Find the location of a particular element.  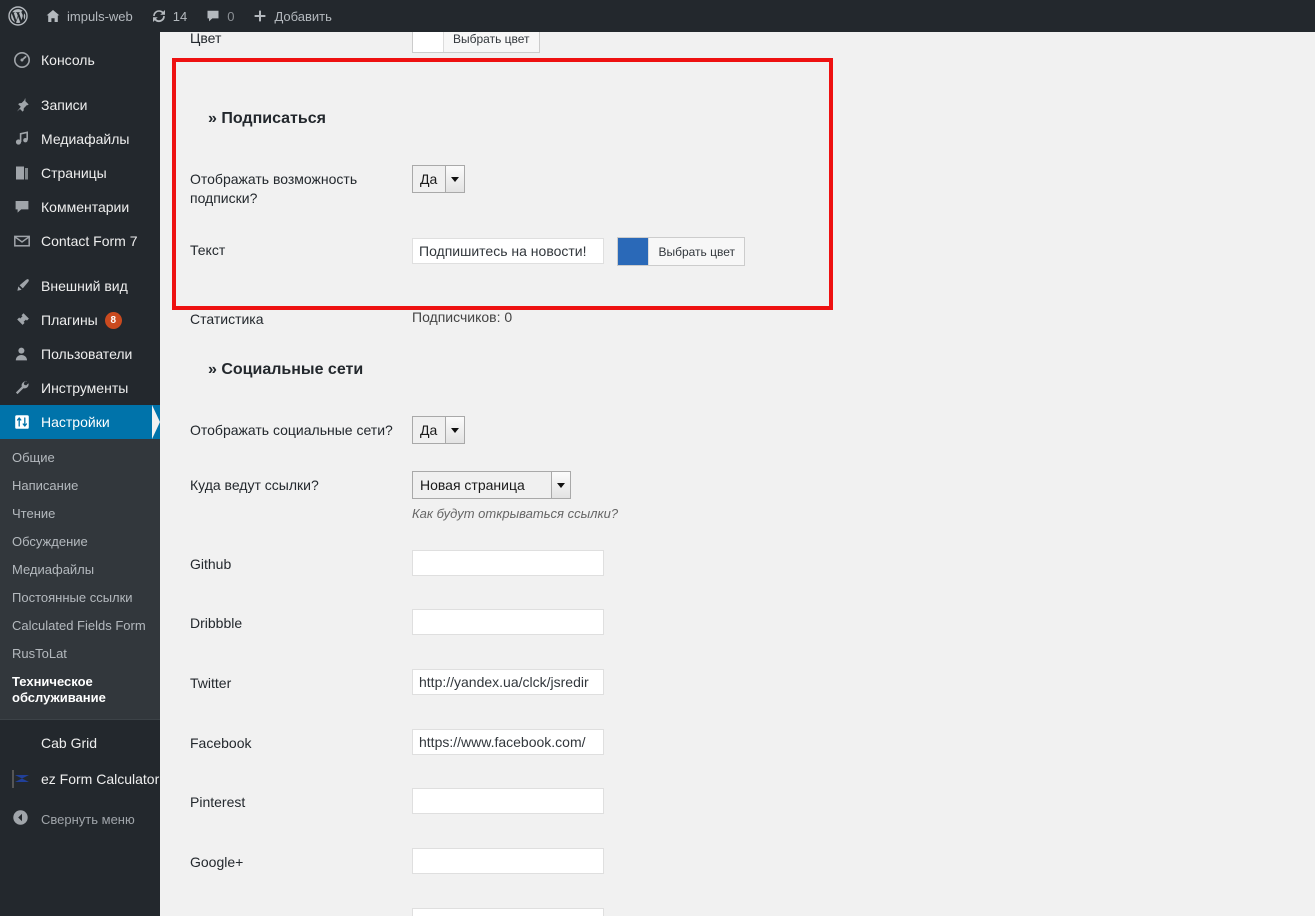

sidebar-item-label: Записи is located at coordinates (64, 105).